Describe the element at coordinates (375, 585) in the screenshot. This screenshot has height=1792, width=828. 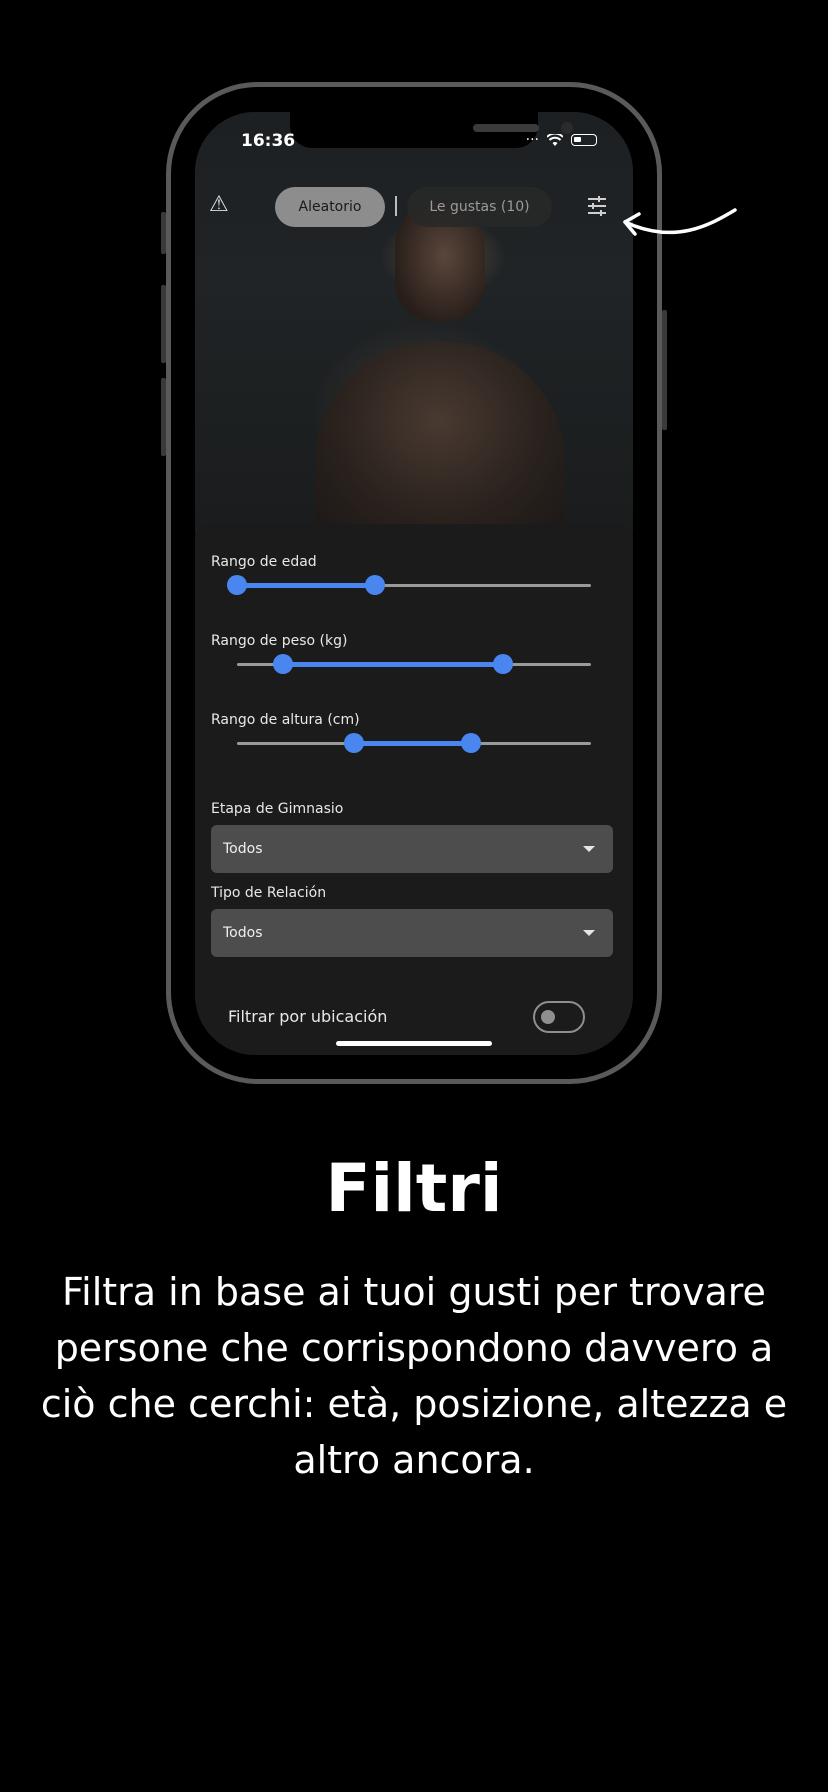
I see `age-range-max-thumb` at that location.